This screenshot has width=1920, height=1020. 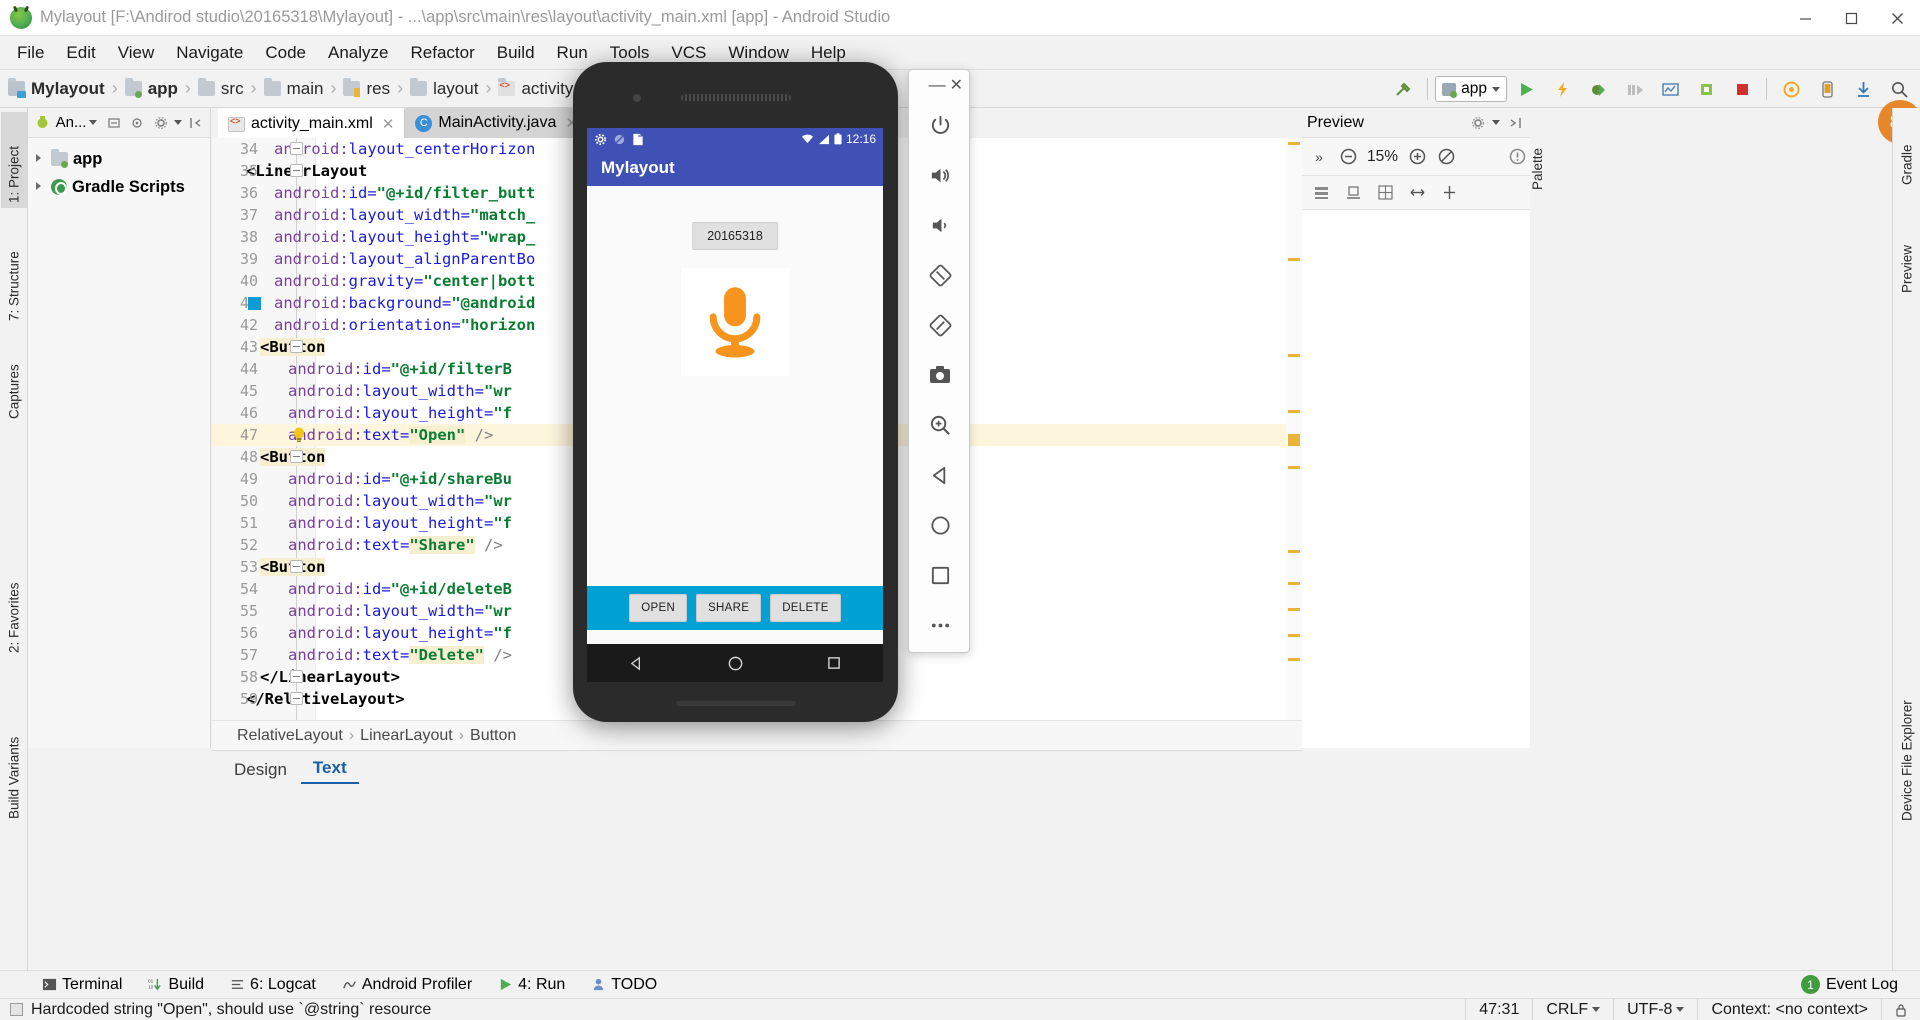 I want to click on sidebar-item-gradle: Gradle, so click(x=1907, y=152).